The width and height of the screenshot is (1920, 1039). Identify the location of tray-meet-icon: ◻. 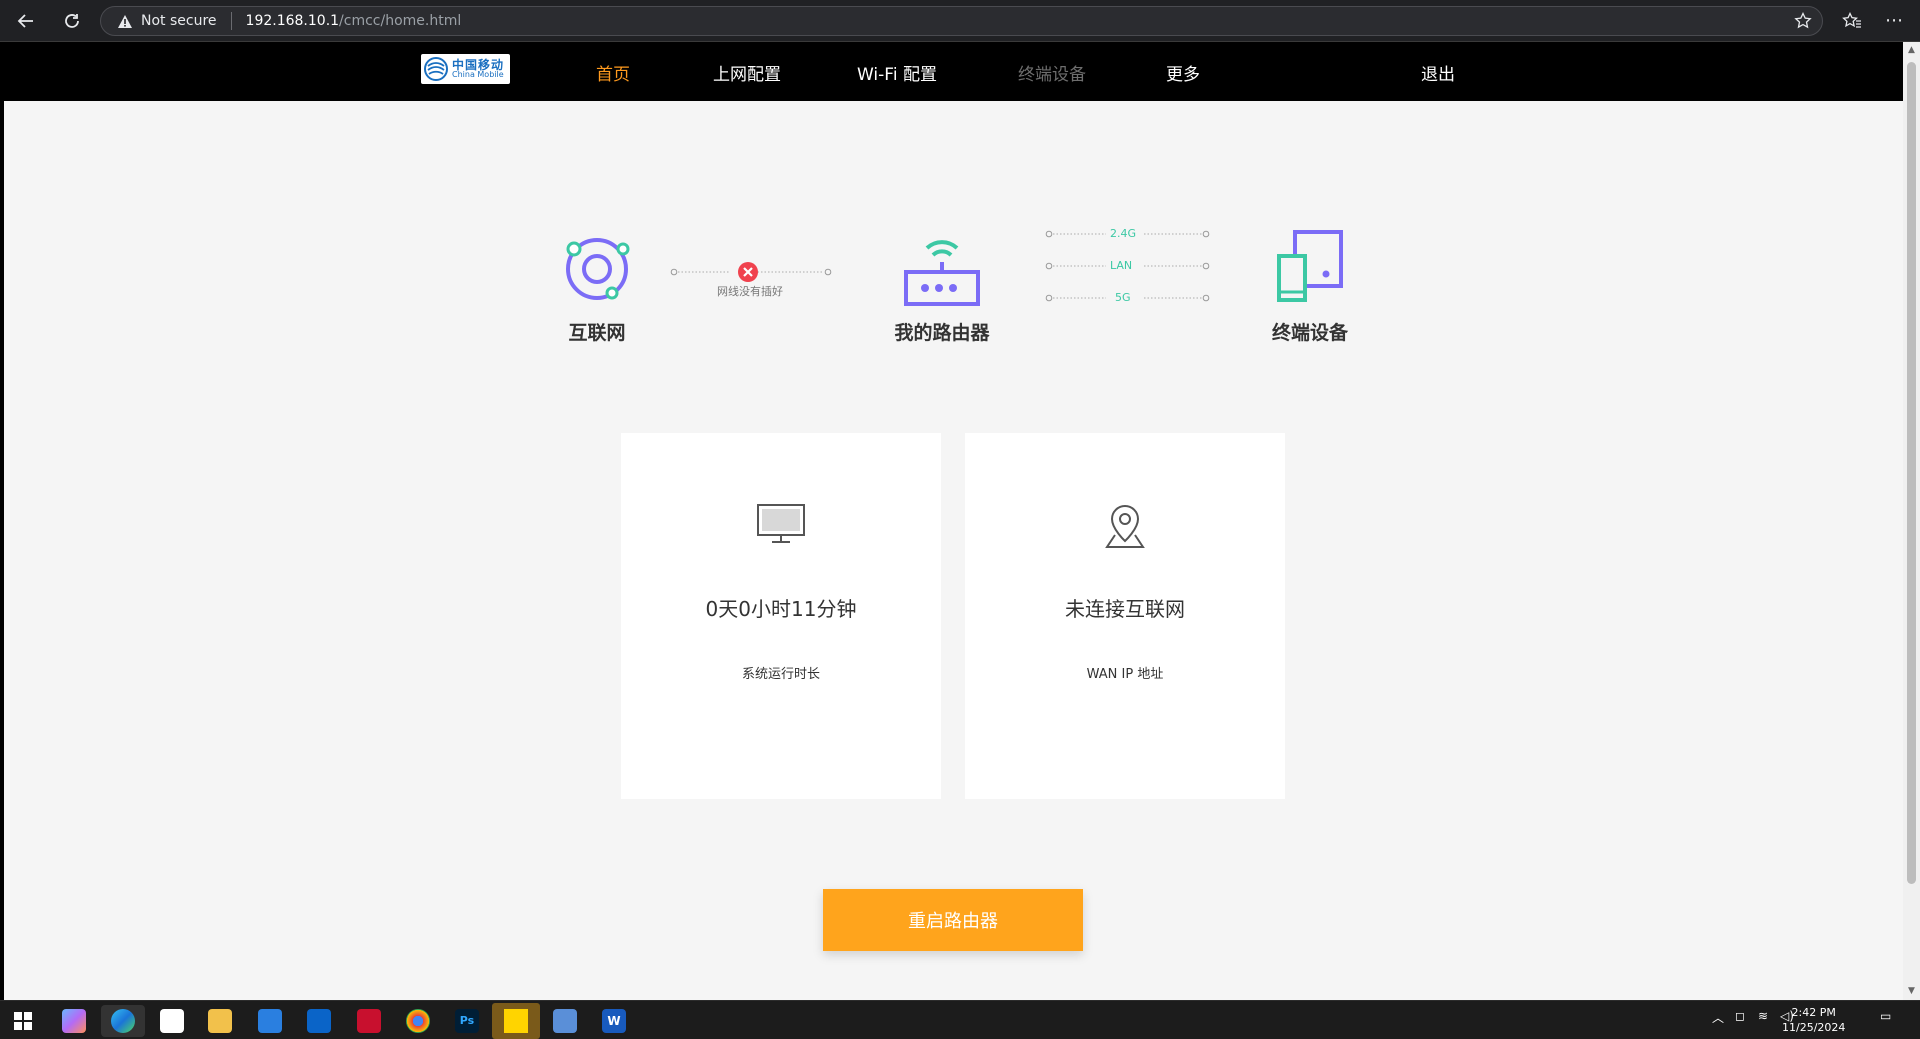
(1740, 1016).